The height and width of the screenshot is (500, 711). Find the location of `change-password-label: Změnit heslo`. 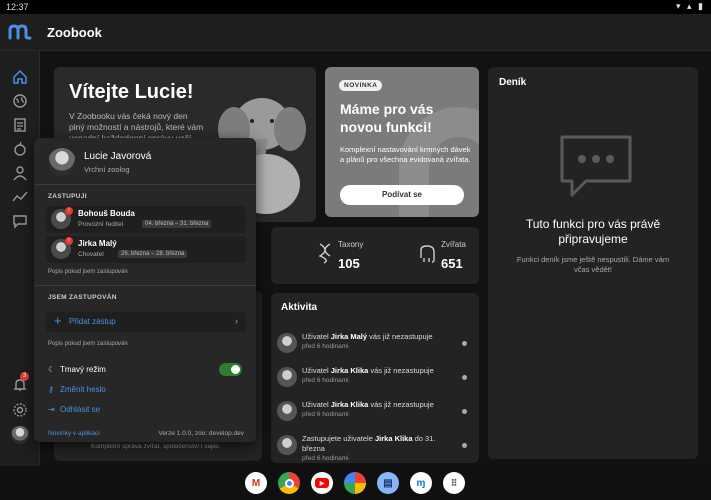

change-password-label: Změnit heslo is located at coordinates (83, 389).